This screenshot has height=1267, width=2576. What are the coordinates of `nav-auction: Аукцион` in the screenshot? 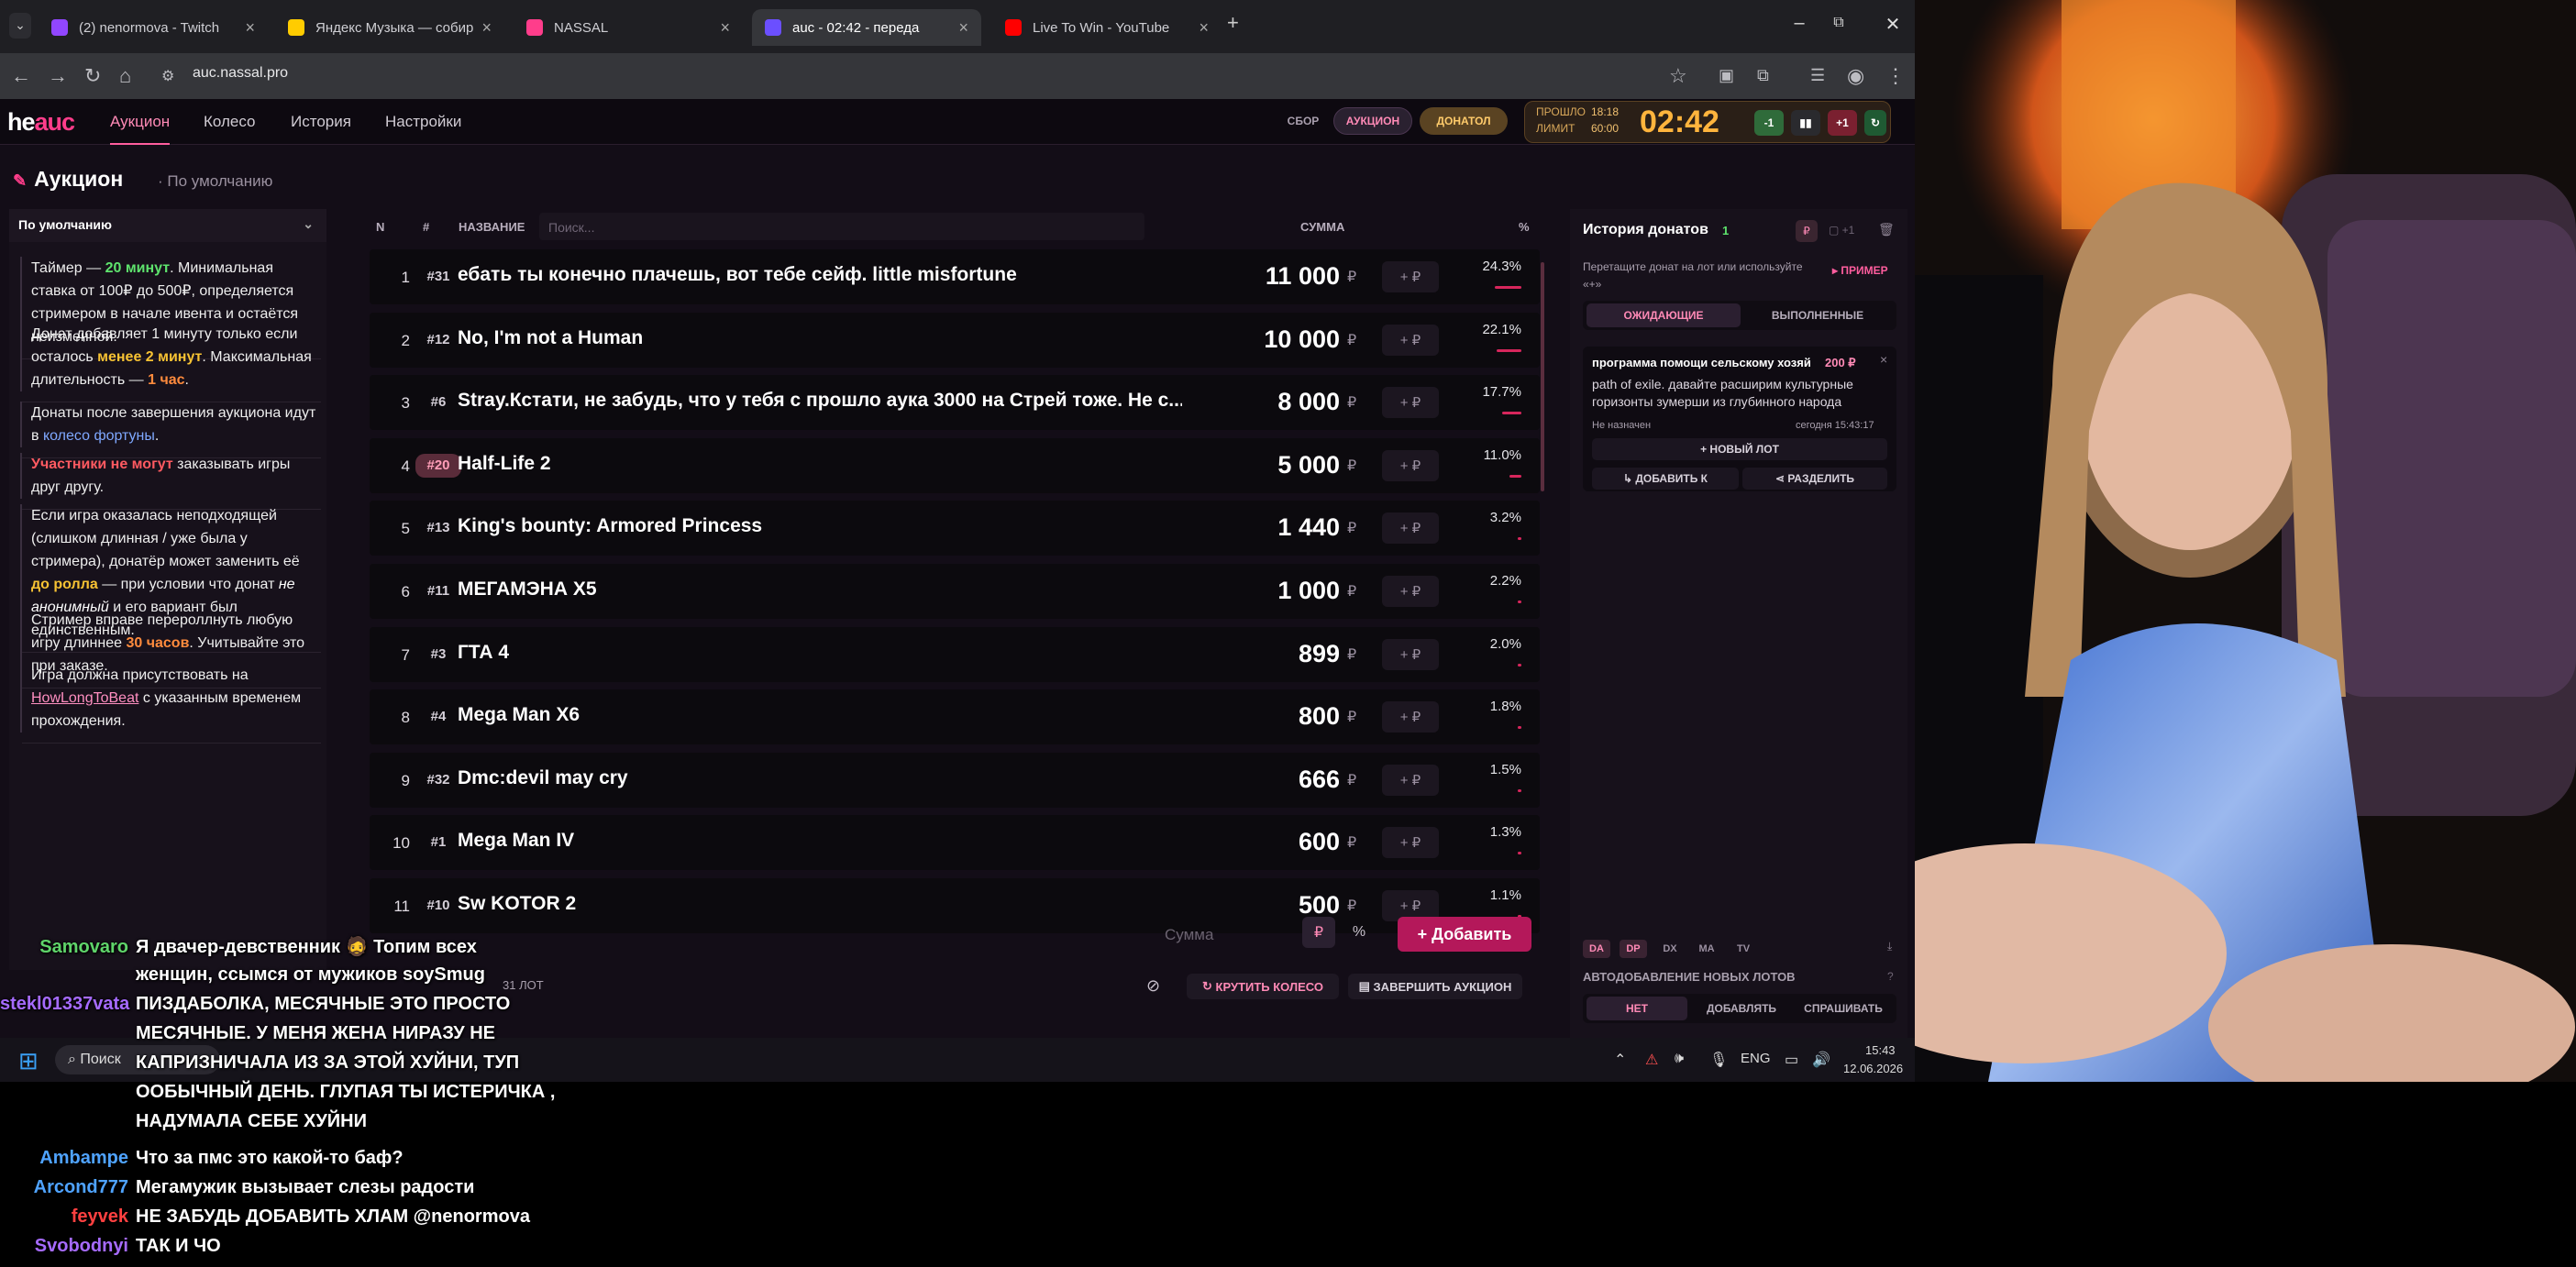 It's located at (140, 129).